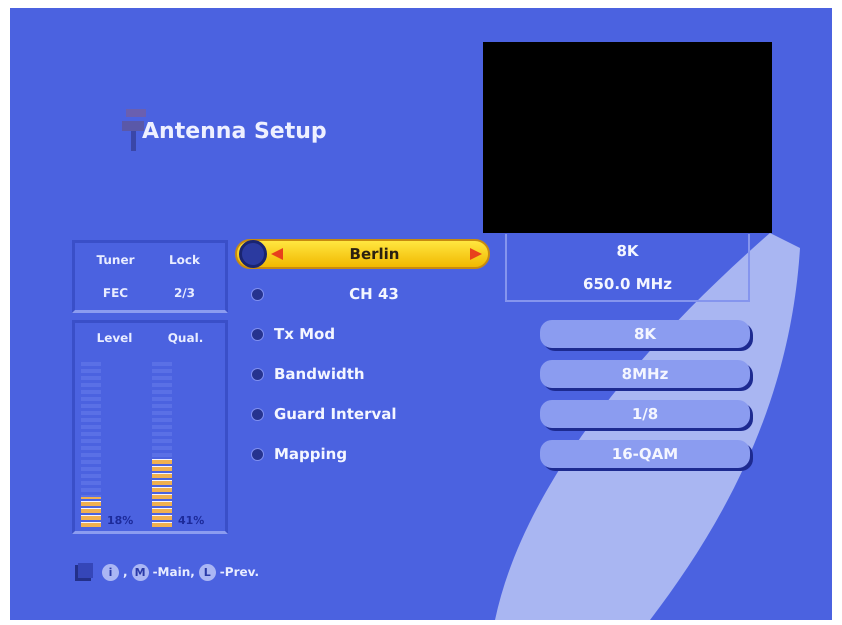 The height and width of the screenshot is (625, 842). I want to click on meter-label: Qual., so click(185, 338).